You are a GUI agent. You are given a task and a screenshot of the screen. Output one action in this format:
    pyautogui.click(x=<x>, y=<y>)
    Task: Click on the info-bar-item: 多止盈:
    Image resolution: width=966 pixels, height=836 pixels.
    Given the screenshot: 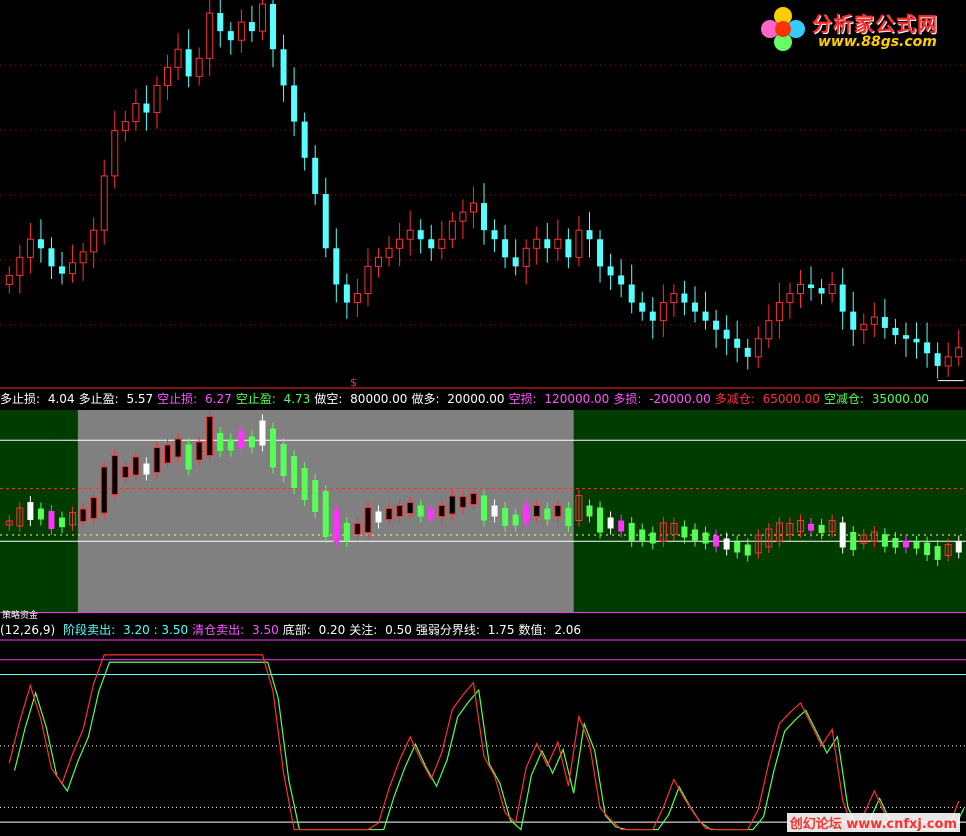 What is the action you would take?
    pyautogui.click(x=100, y=399)
    